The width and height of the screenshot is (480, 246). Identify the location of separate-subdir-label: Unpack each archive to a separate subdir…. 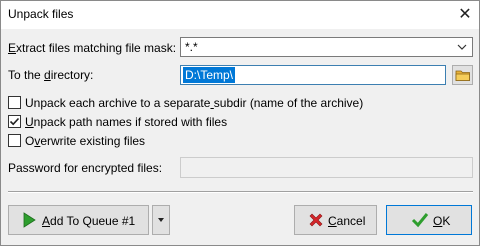
(194, 103).